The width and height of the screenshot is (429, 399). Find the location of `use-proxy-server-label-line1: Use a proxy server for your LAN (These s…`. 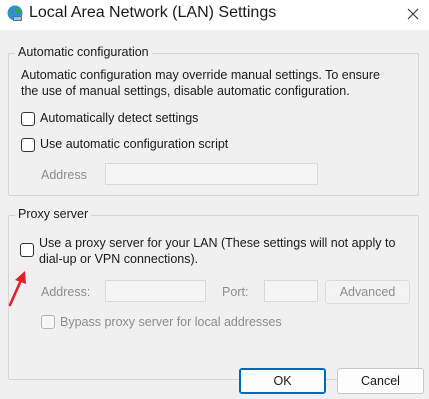

use-proxy-server-label-line1: Use a proxy server for your LAN (These s… is located at coordinates (217, 243).